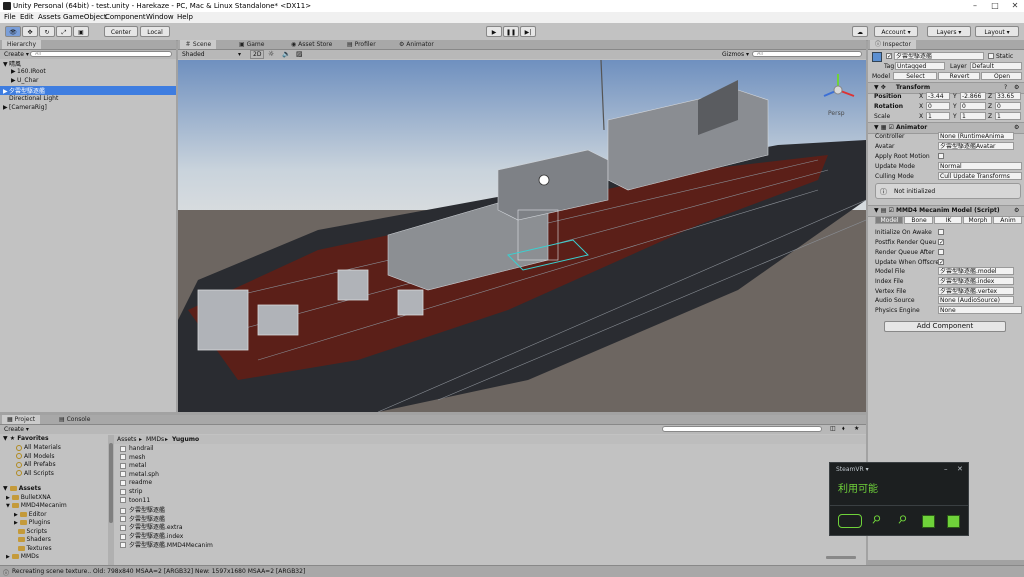 Image resolution: width=1024 pixels, height=577 pixels. What do you see at coordinates (941, 232) in the screenshot?
I see `init-on-awake-checkbox` at bounding box center [941, 232].